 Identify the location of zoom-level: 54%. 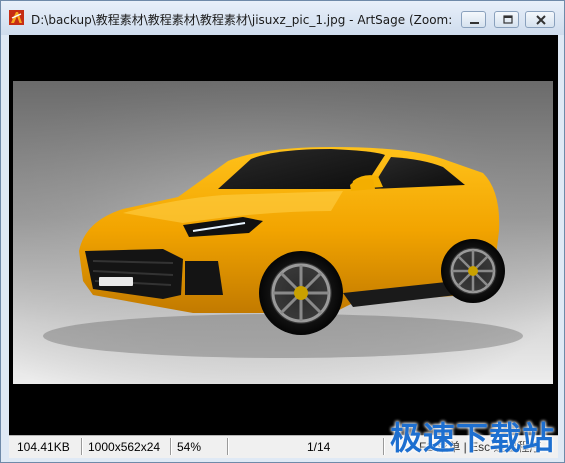
(189, 447).